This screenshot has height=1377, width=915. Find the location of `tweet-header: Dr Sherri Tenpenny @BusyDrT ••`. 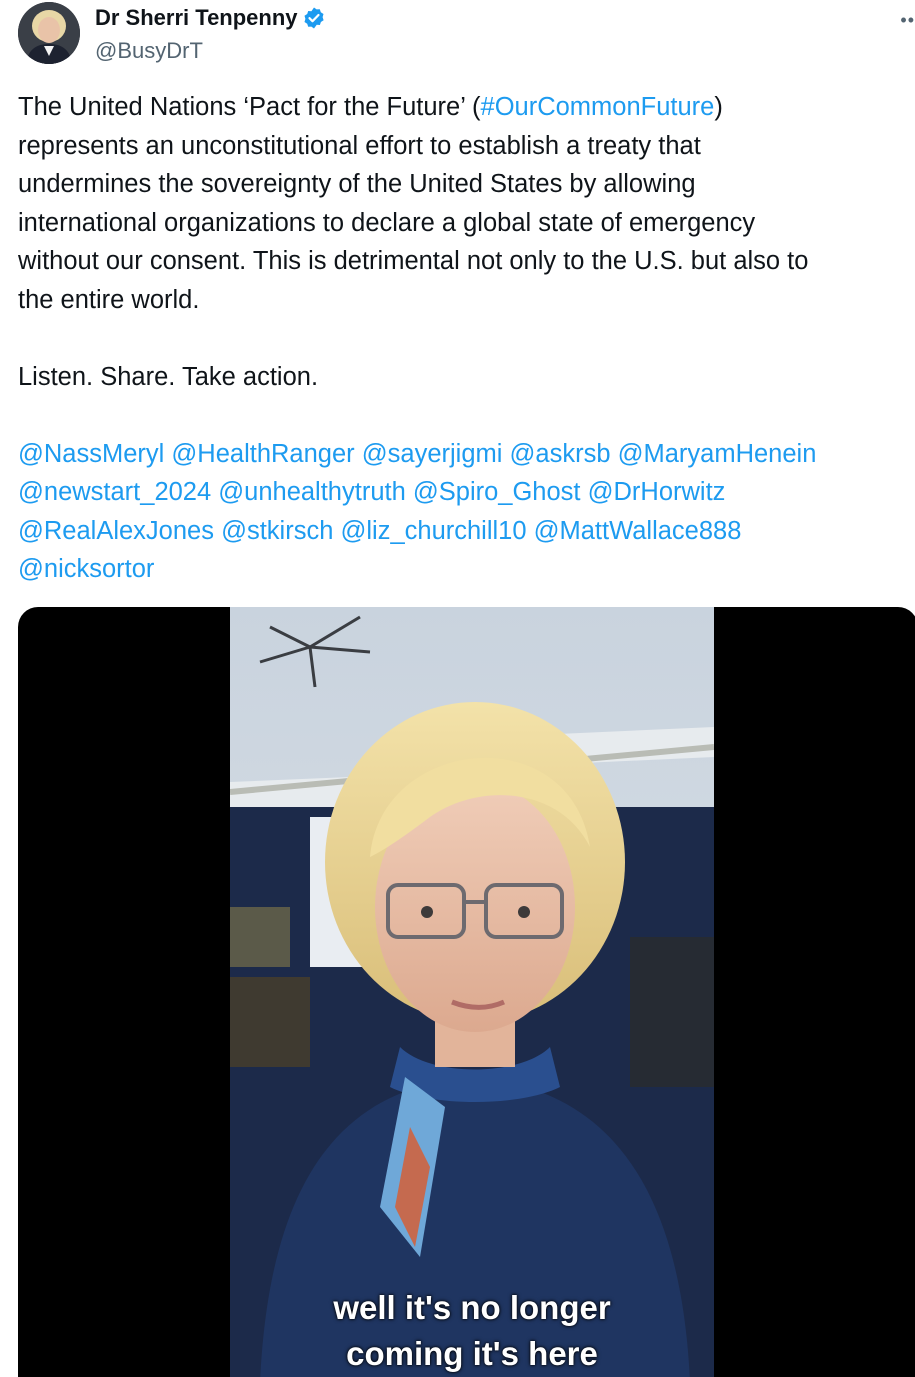

tweet-header: Dr Sherri Tenpenny @BusyDrT •• is located at coordinates (466, 35).